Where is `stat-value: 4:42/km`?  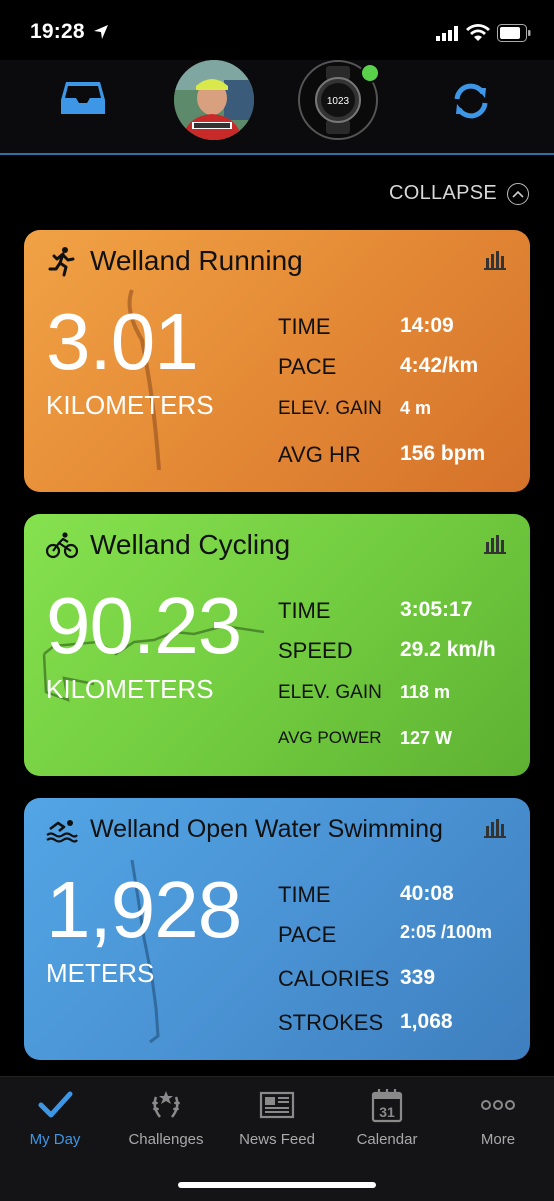 stat-value: 4:42/km is located at coordinates (439, 365).